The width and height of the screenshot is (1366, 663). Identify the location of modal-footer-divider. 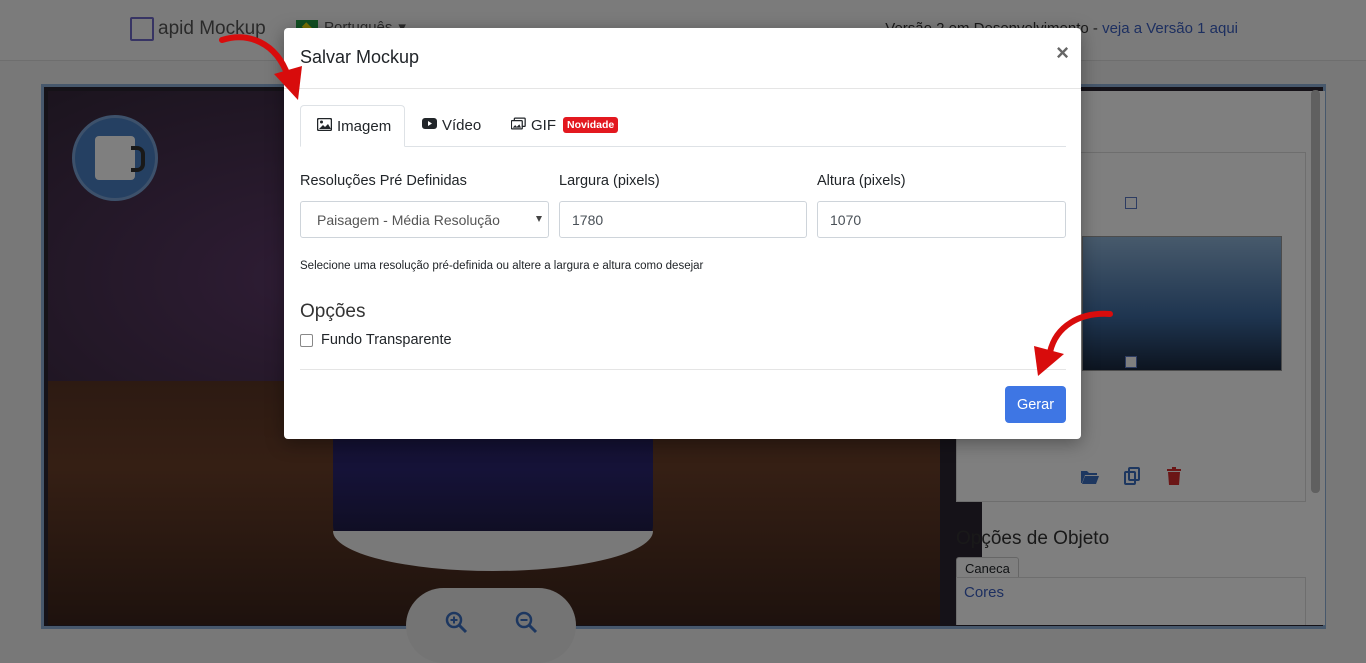
(683, 369).